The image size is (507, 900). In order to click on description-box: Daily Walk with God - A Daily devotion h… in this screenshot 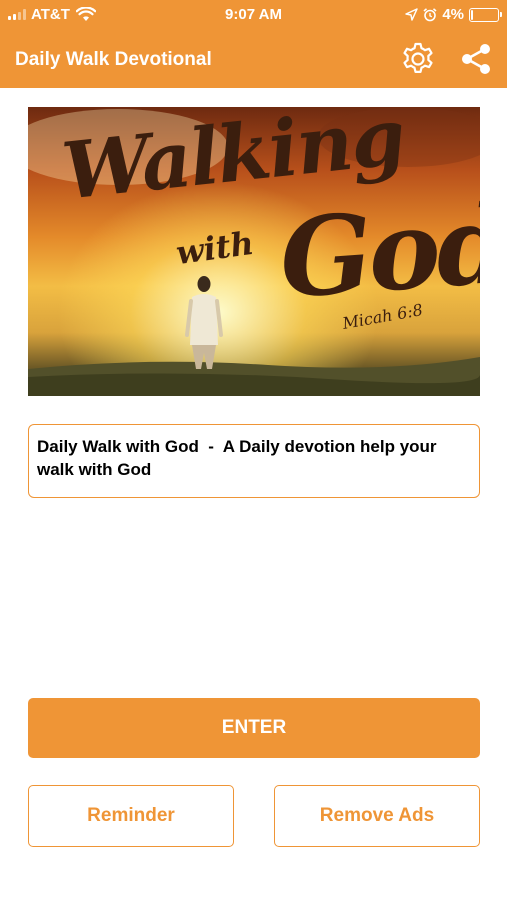, I will do `click(254, 461)`.